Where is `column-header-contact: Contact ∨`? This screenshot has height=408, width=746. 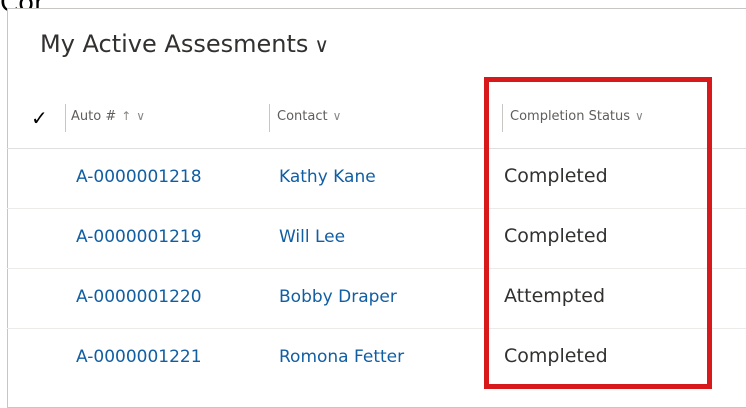
column-header-contact: Contact ∨ is located at coordinates (309, 116).